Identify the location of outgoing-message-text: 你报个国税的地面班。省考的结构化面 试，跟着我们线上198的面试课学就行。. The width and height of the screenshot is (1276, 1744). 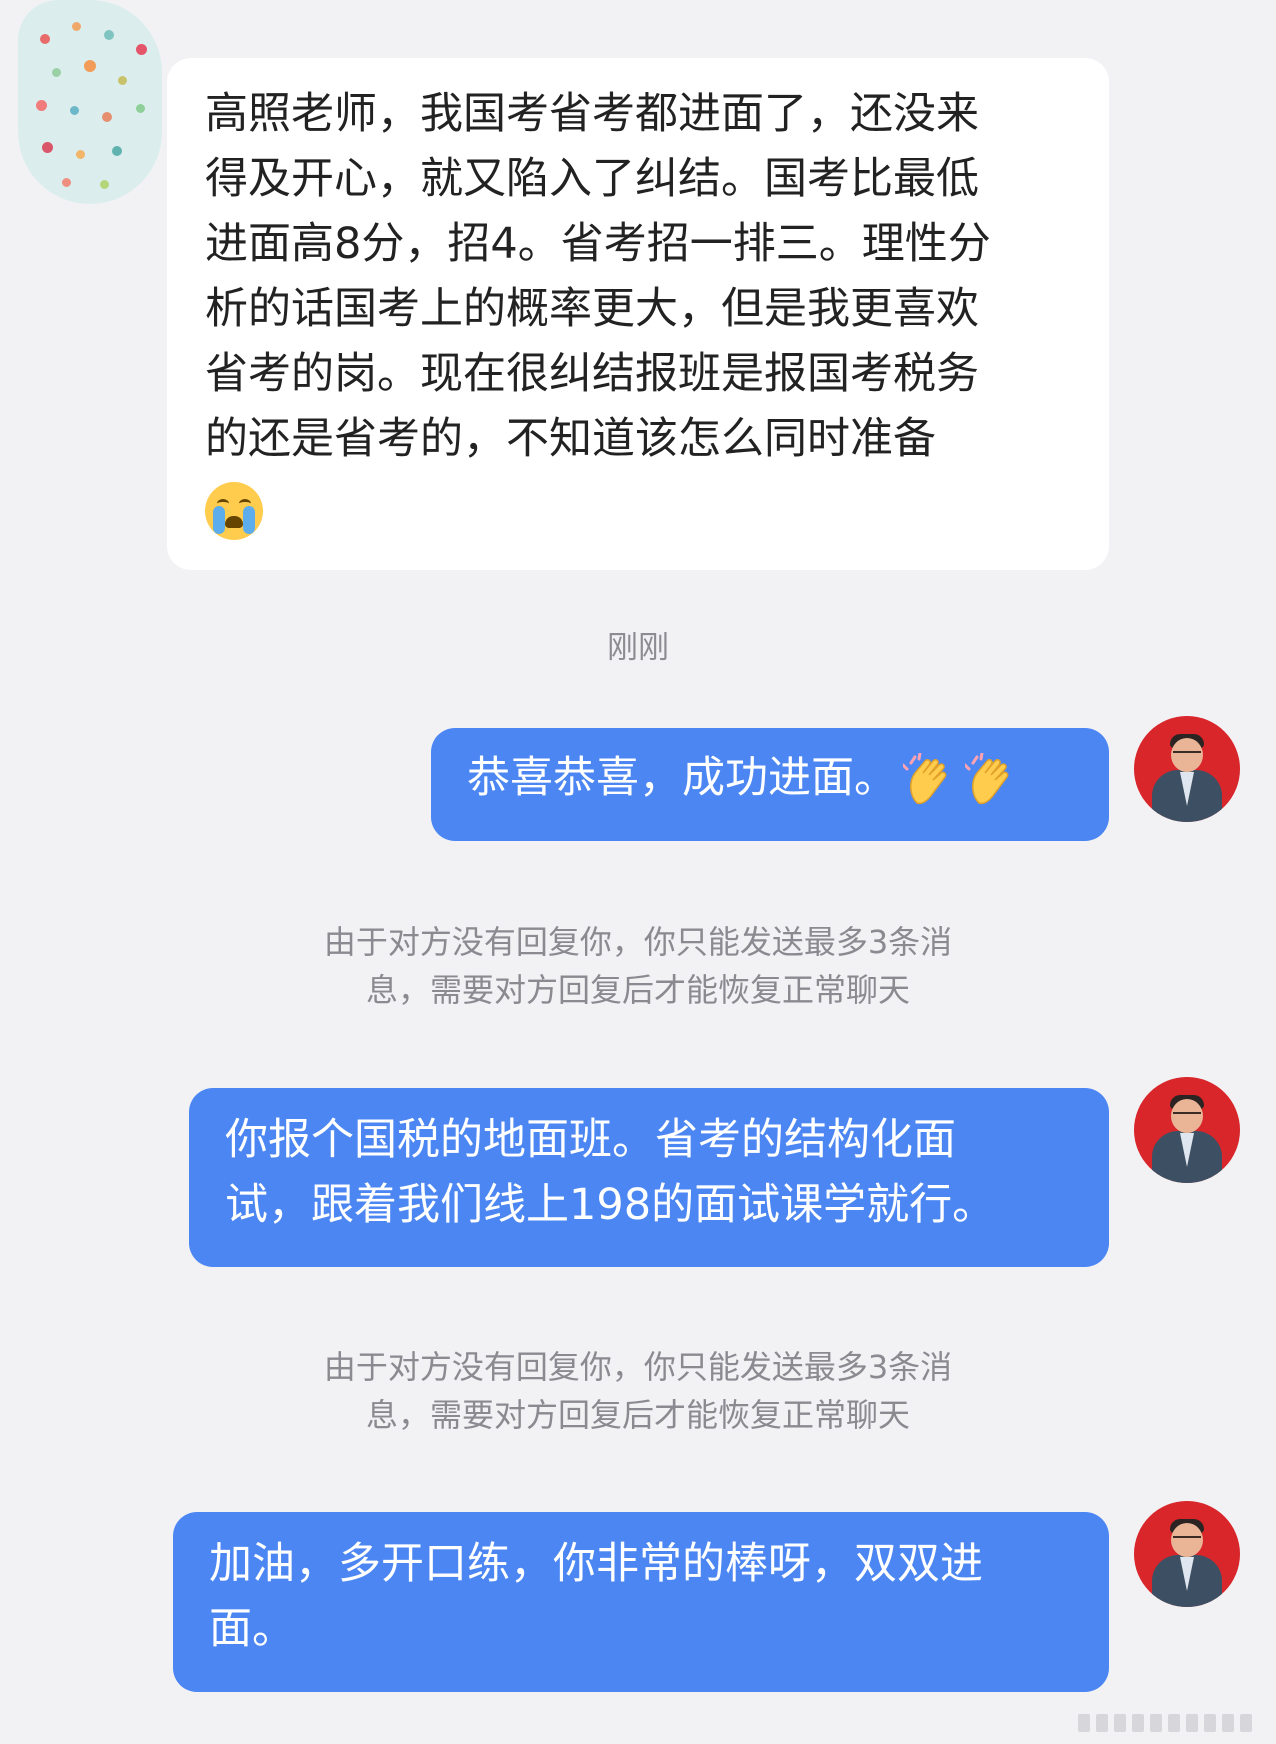
(610, 1172).